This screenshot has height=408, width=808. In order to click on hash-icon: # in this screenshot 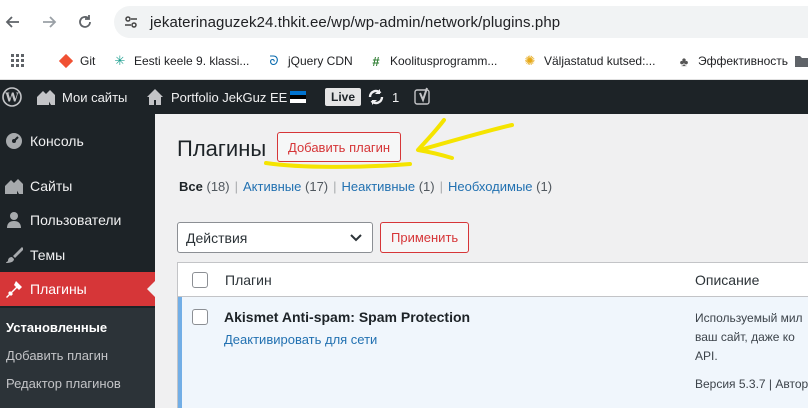, I will do `click(376, 61)`.